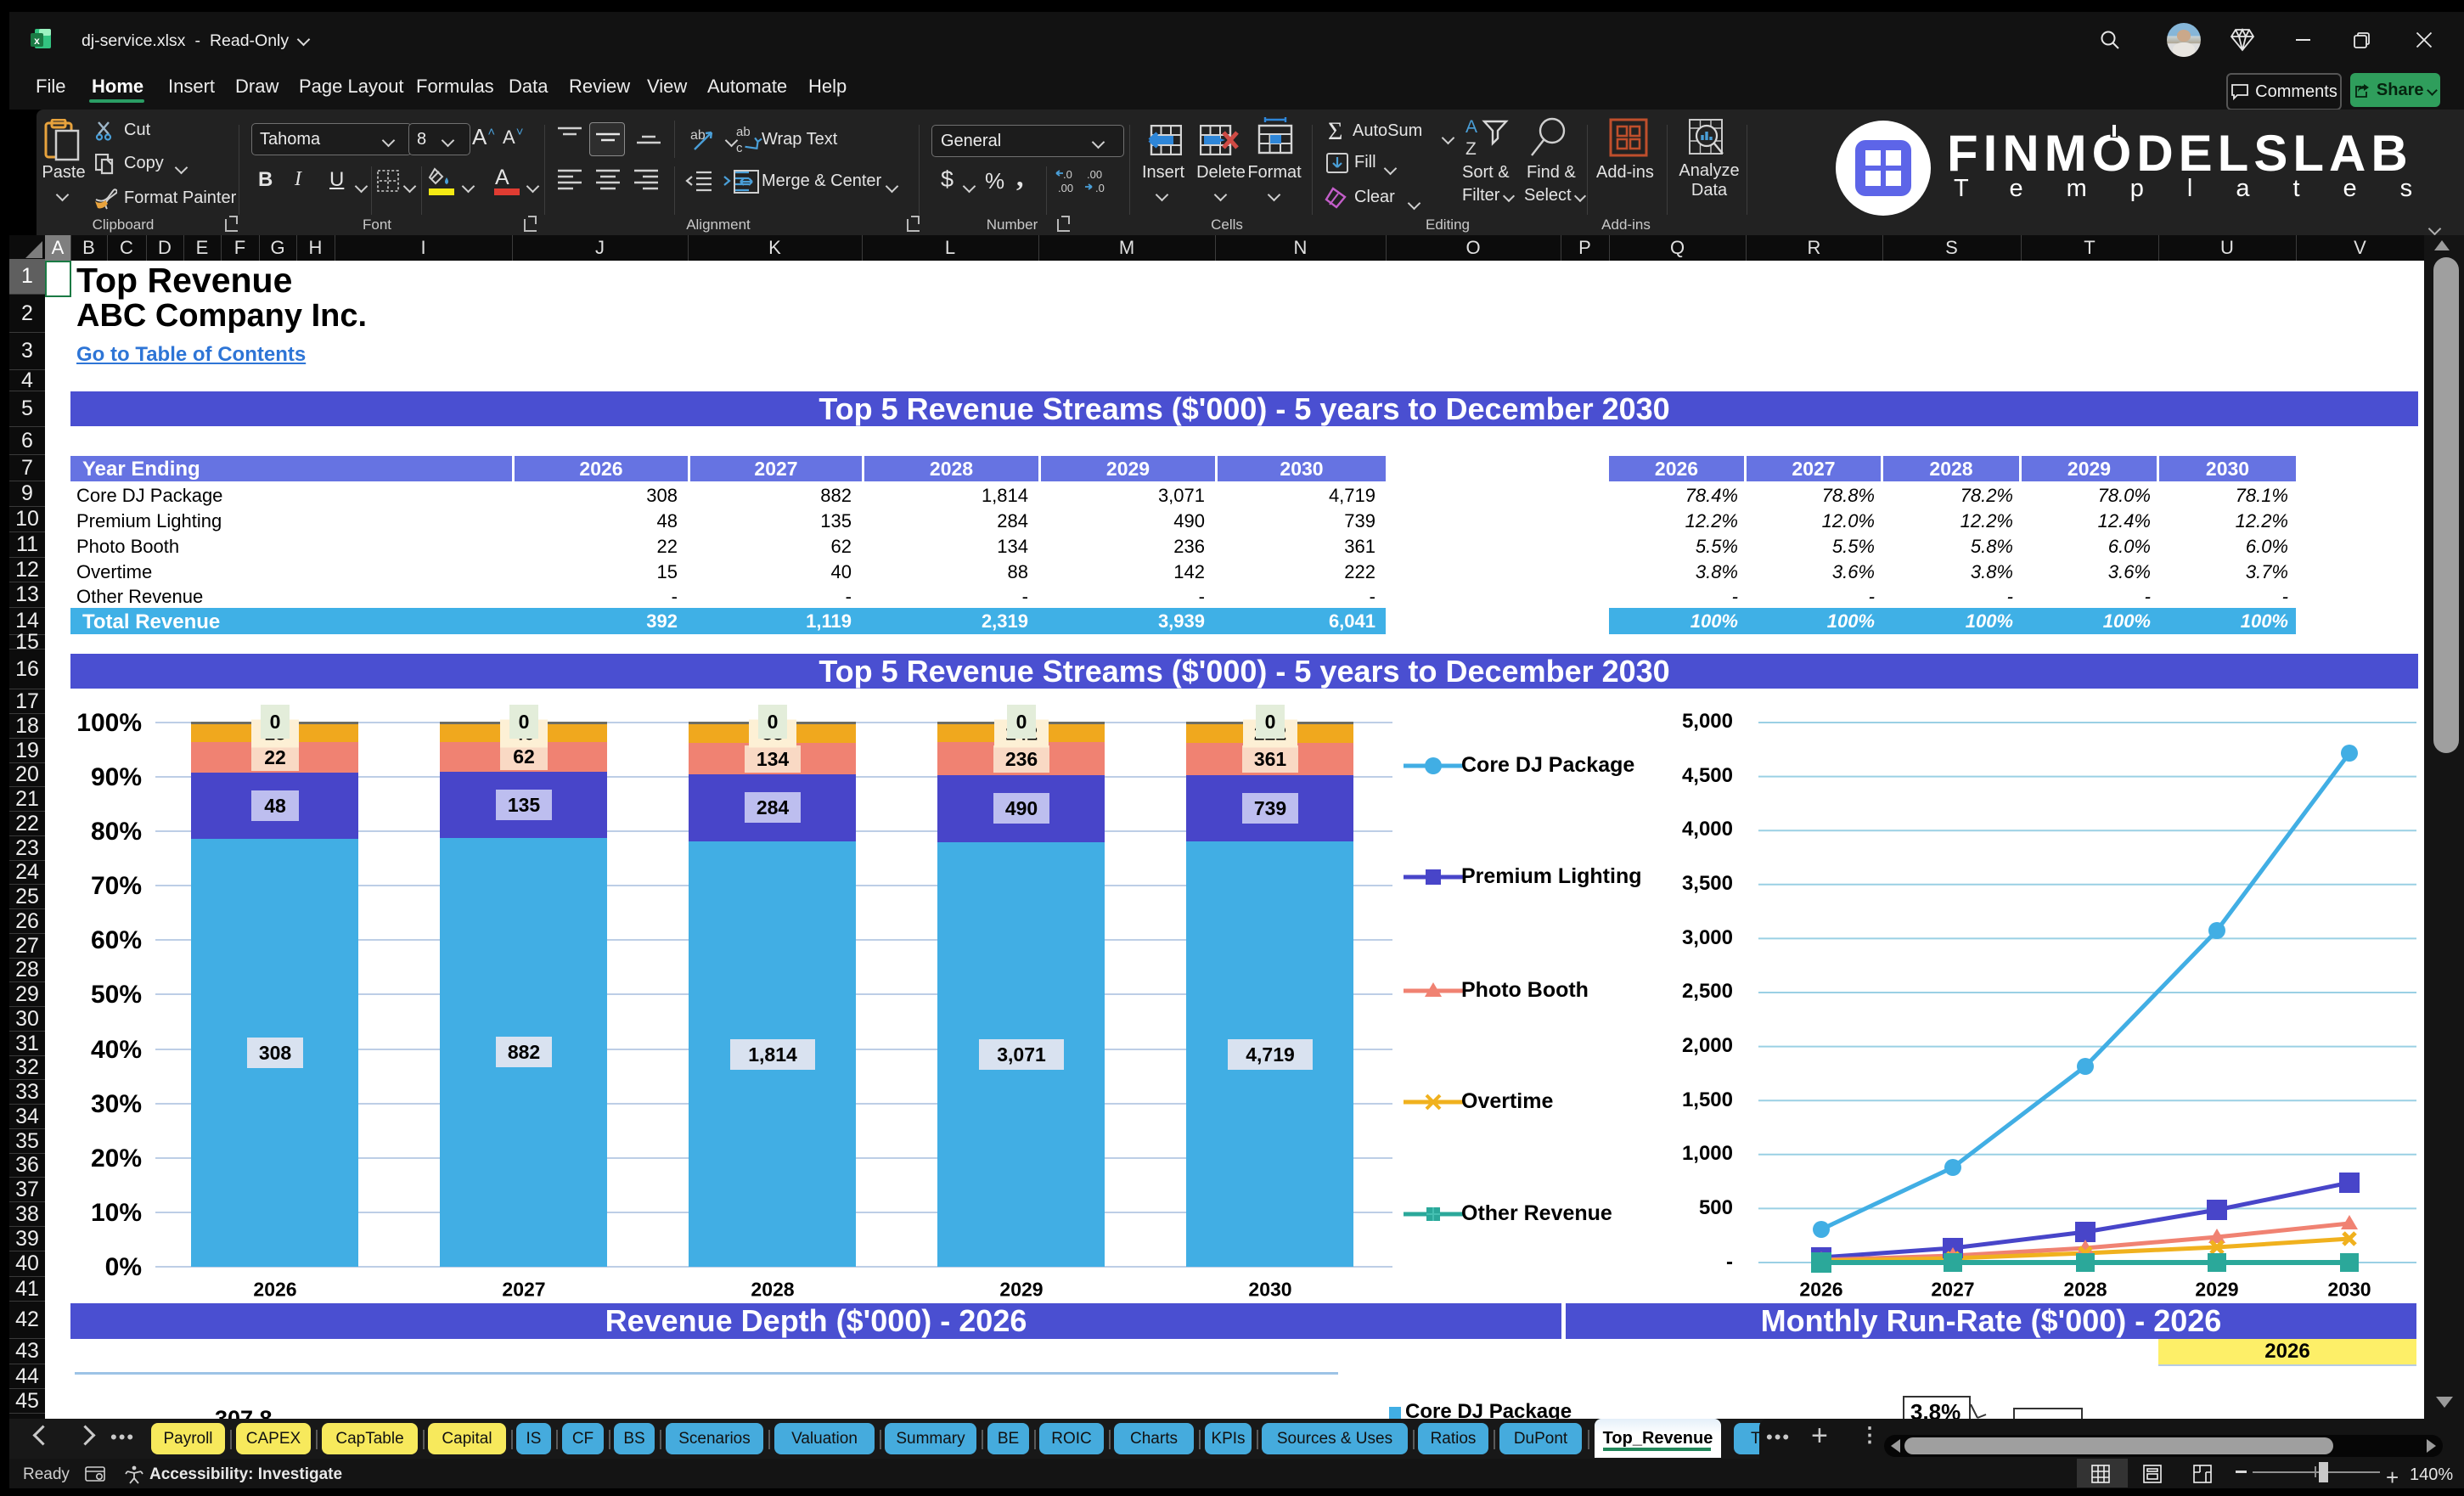  What do you see at coordinates (1471, 148) in the screenshot?
I see `svg-text: Z` at bounding box center [1471, 148].